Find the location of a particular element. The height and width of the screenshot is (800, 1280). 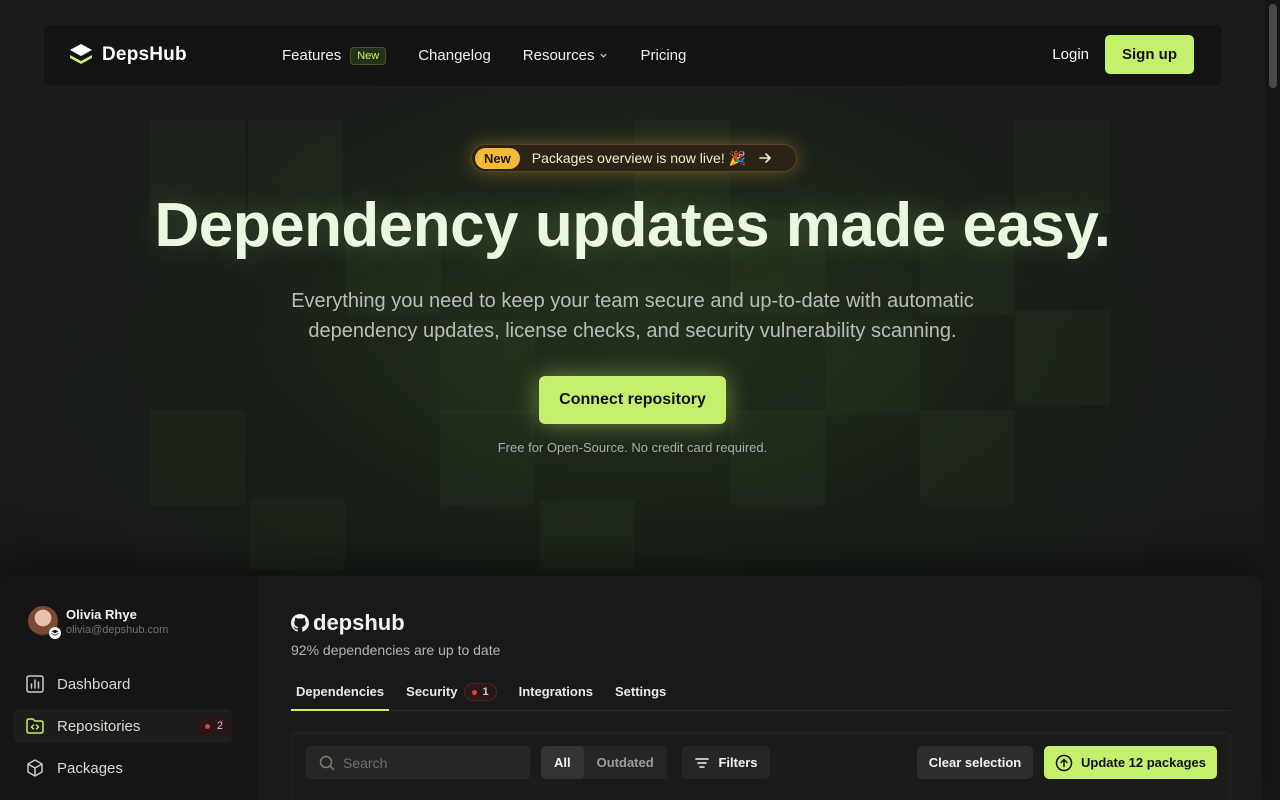

tab-integrations: Integrations is located at coordinates (556, 694).